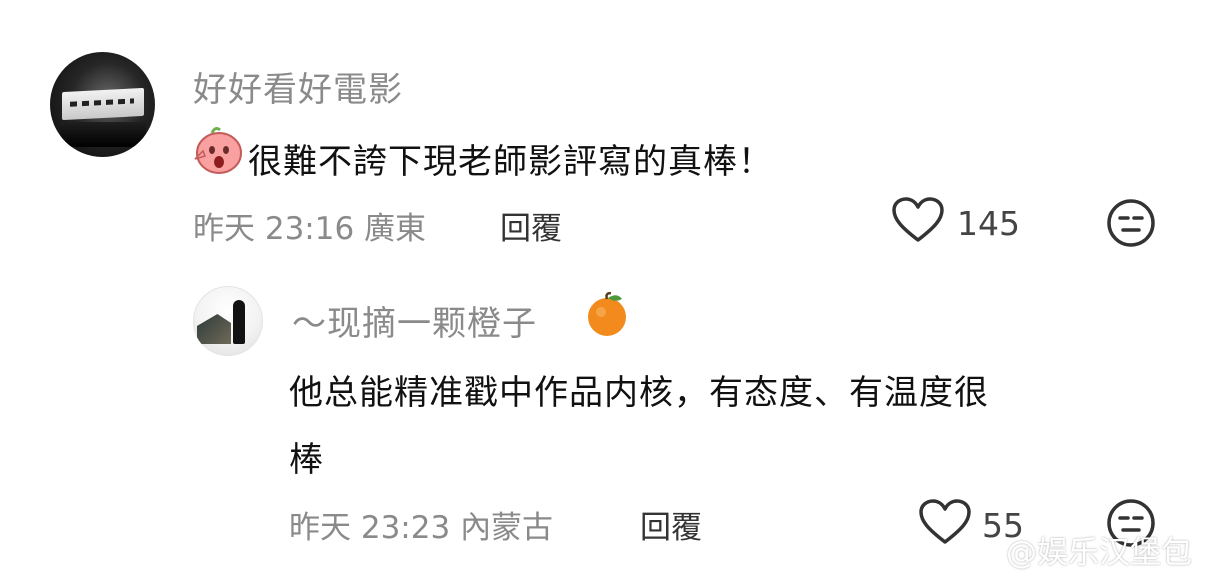  What do you see at coordinates (320, 528) in the screenshot?
I see `comment2-time: 昨天` at bounding box center [320, 528].